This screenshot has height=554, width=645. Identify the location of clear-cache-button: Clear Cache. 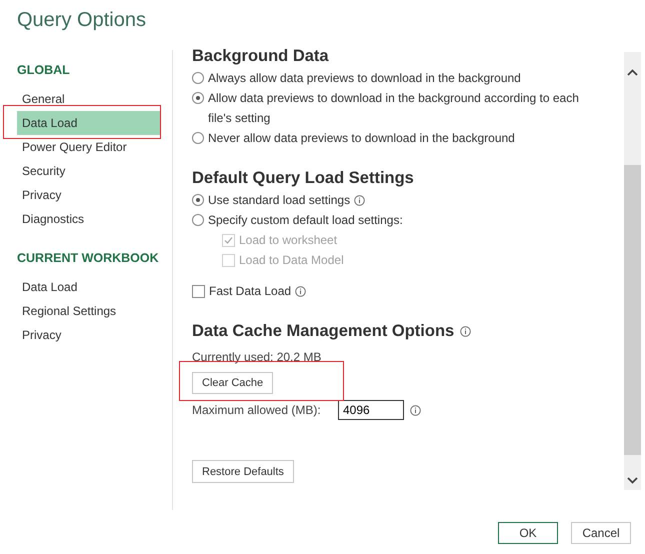
(233, 383).